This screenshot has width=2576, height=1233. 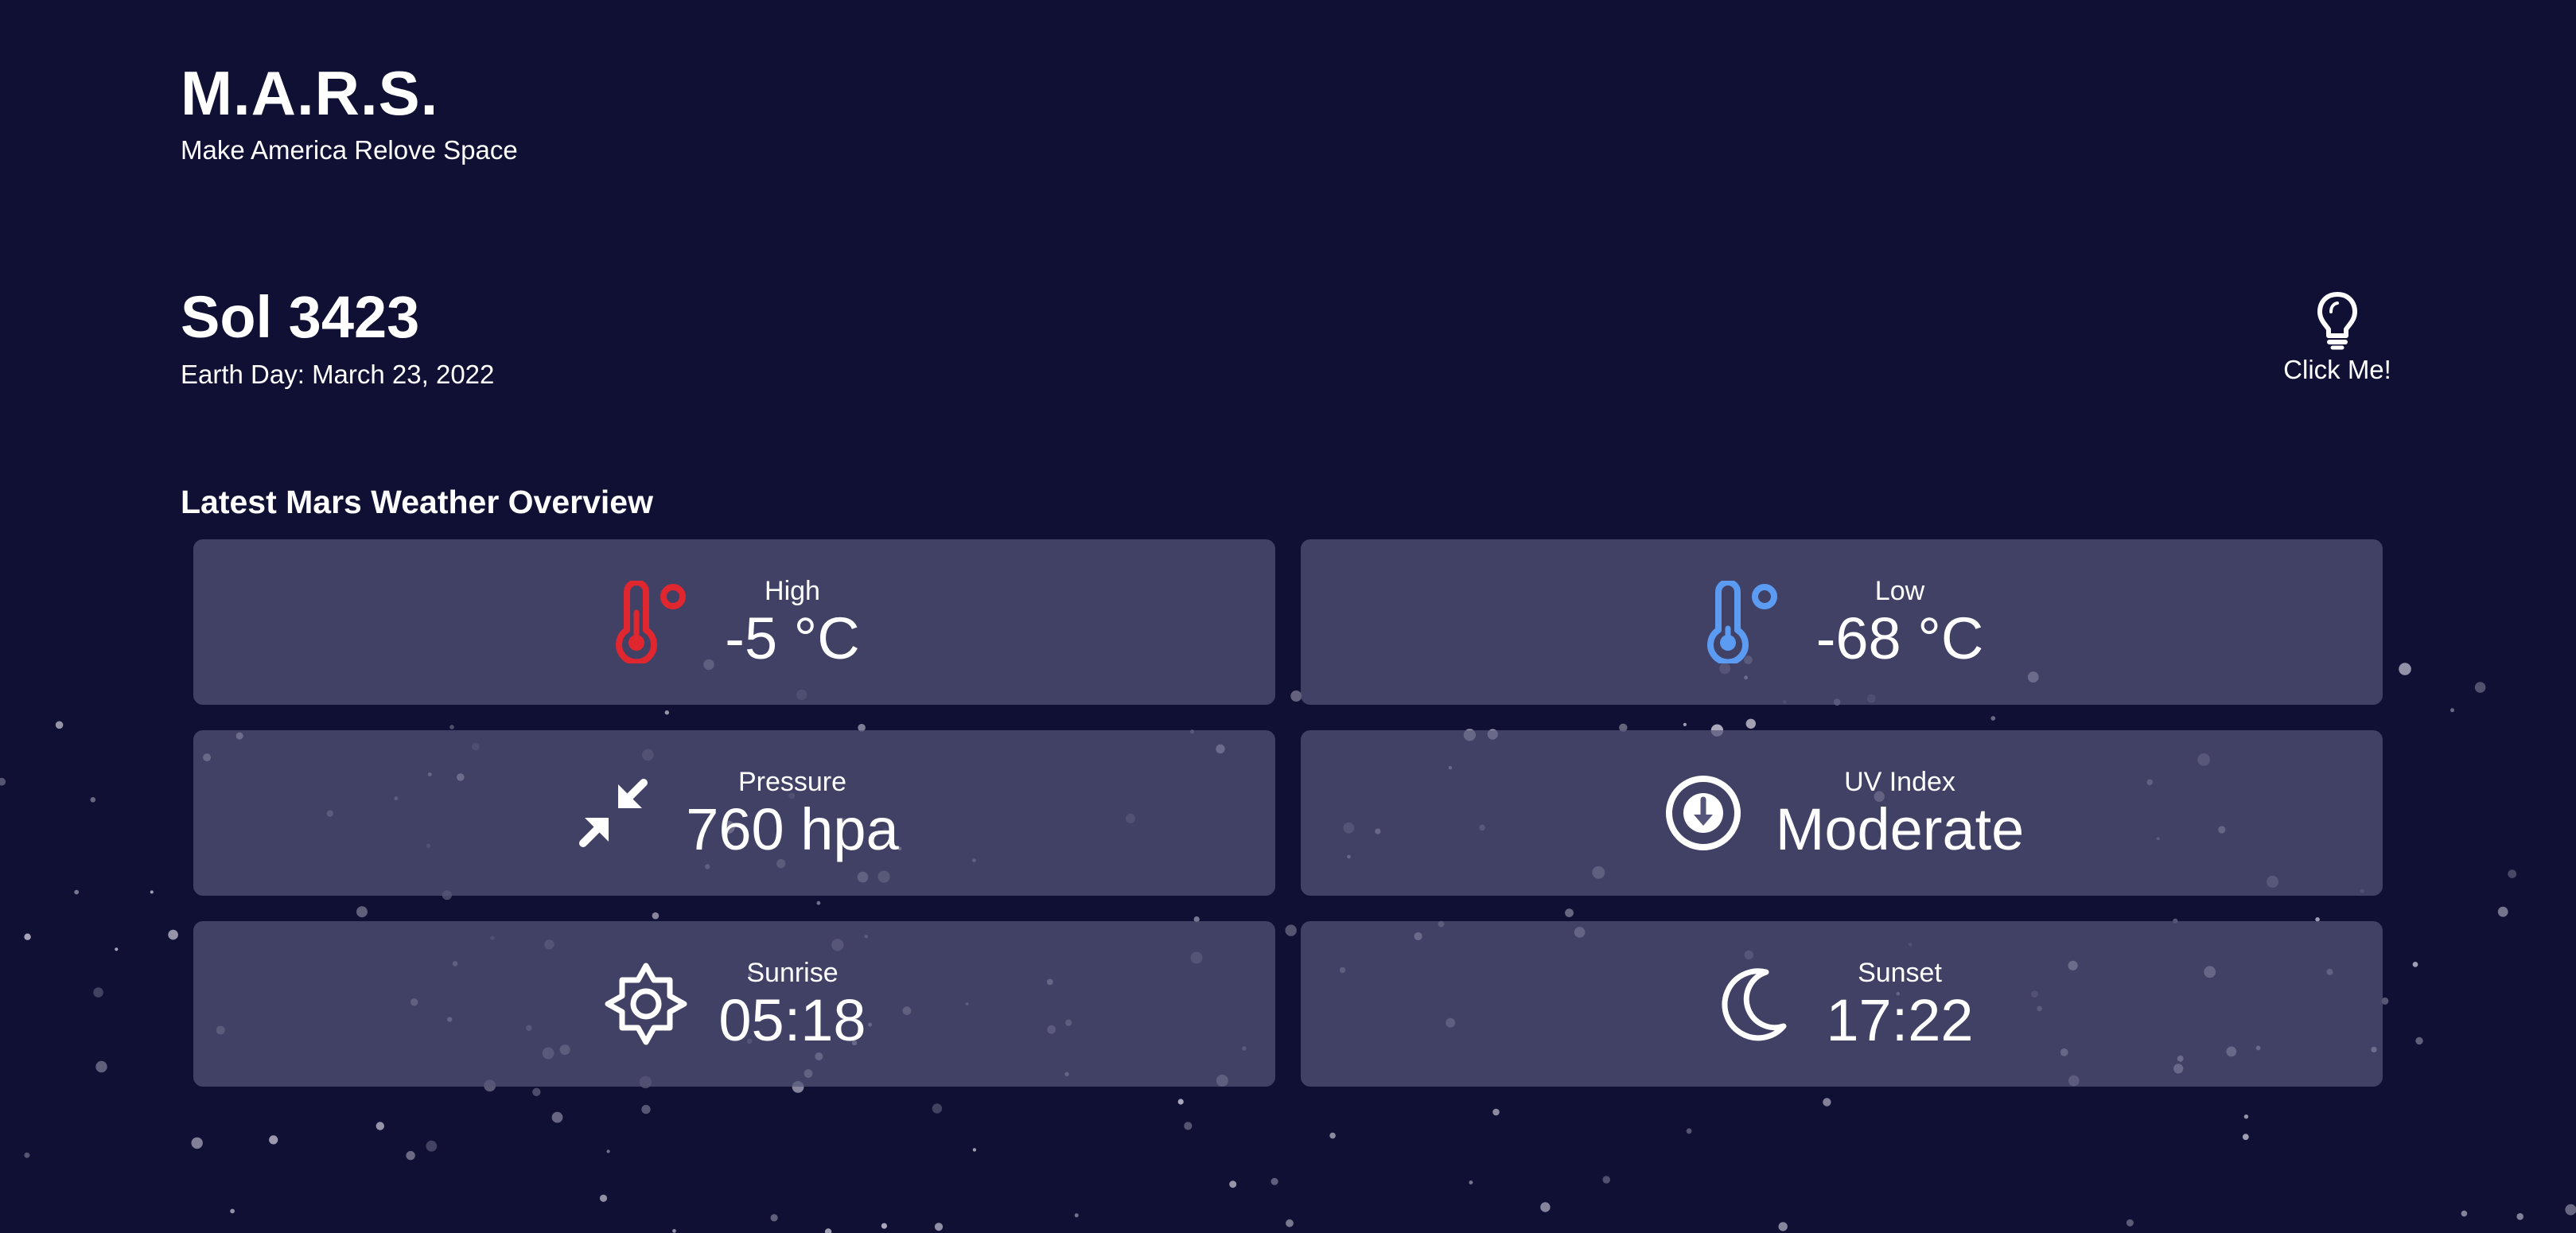 I want to click on sunset-label: Sunset, so click(x=1900, y=972).